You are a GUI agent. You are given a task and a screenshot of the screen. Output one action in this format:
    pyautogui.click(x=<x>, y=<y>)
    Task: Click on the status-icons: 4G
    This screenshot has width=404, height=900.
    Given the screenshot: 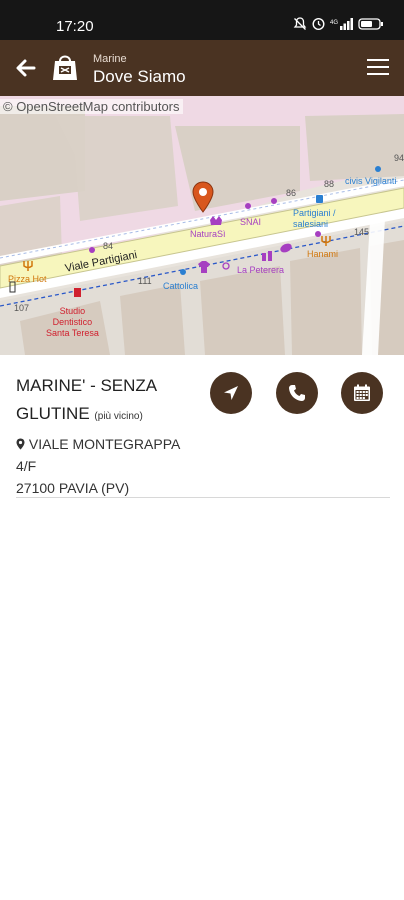 What is the action you would take?
    pyautogui.click(x=338, y=23)
    